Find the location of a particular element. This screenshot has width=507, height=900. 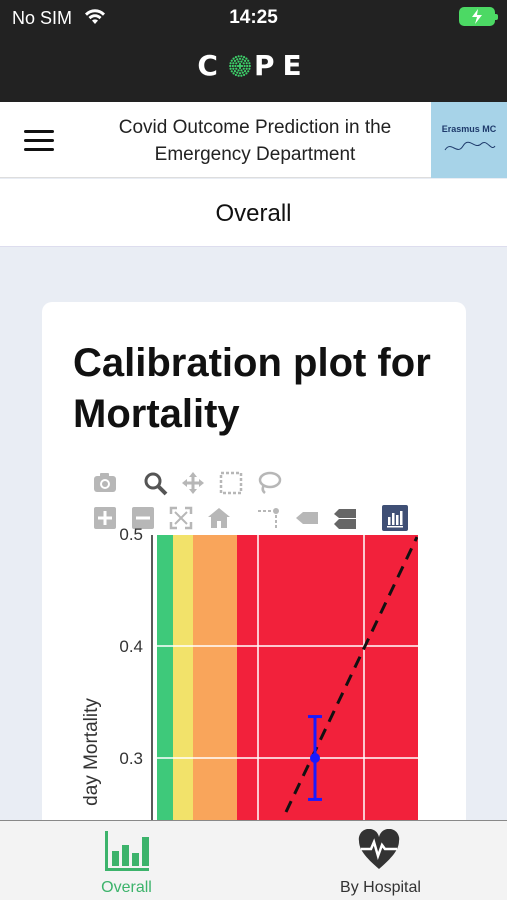

lasso-select-icon is located at coordinates (270, 482).